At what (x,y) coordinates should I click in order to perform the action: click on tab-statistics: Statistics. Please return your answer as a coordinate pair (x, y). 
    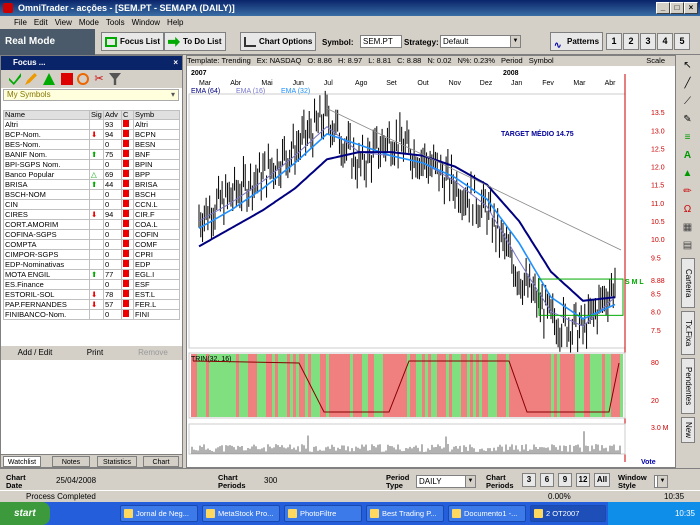
    Looking at the image, I should click on (117, 461).